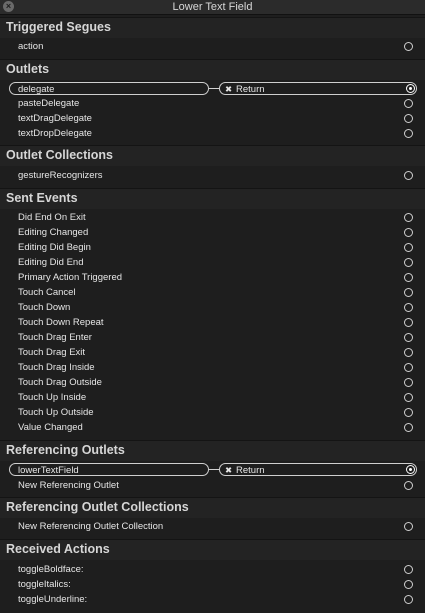 The height and width of the screenshot is (613, 425). I want to click on list-item: action, so click(212, 47).